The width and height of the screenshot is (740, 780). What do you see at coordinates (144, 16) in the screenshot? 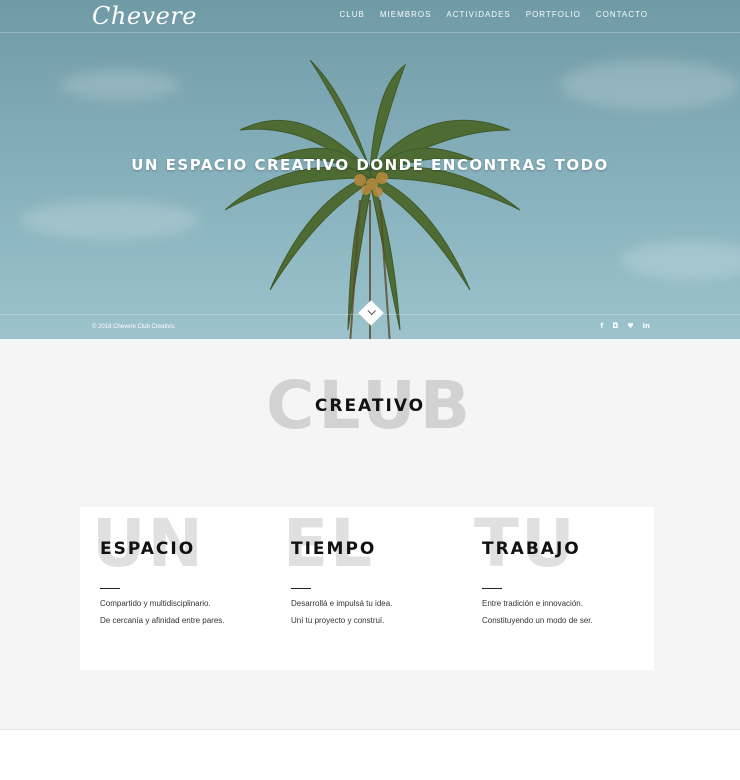
I see `logo: Chevere` at bounding box center [144, 16].